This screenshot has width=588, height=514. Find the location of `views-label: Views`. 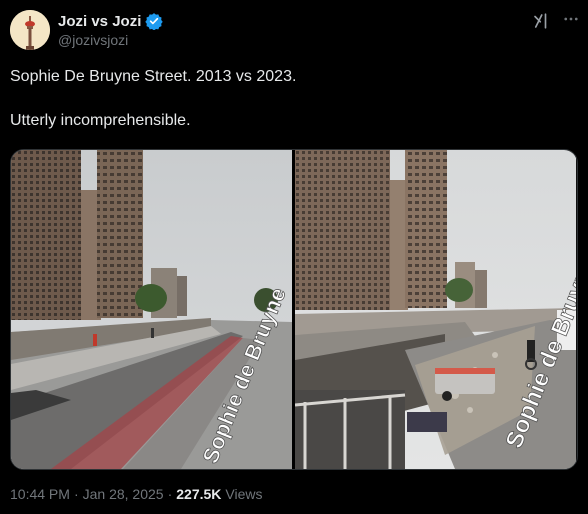

views-label: Views is located at coordinates (244, 494).